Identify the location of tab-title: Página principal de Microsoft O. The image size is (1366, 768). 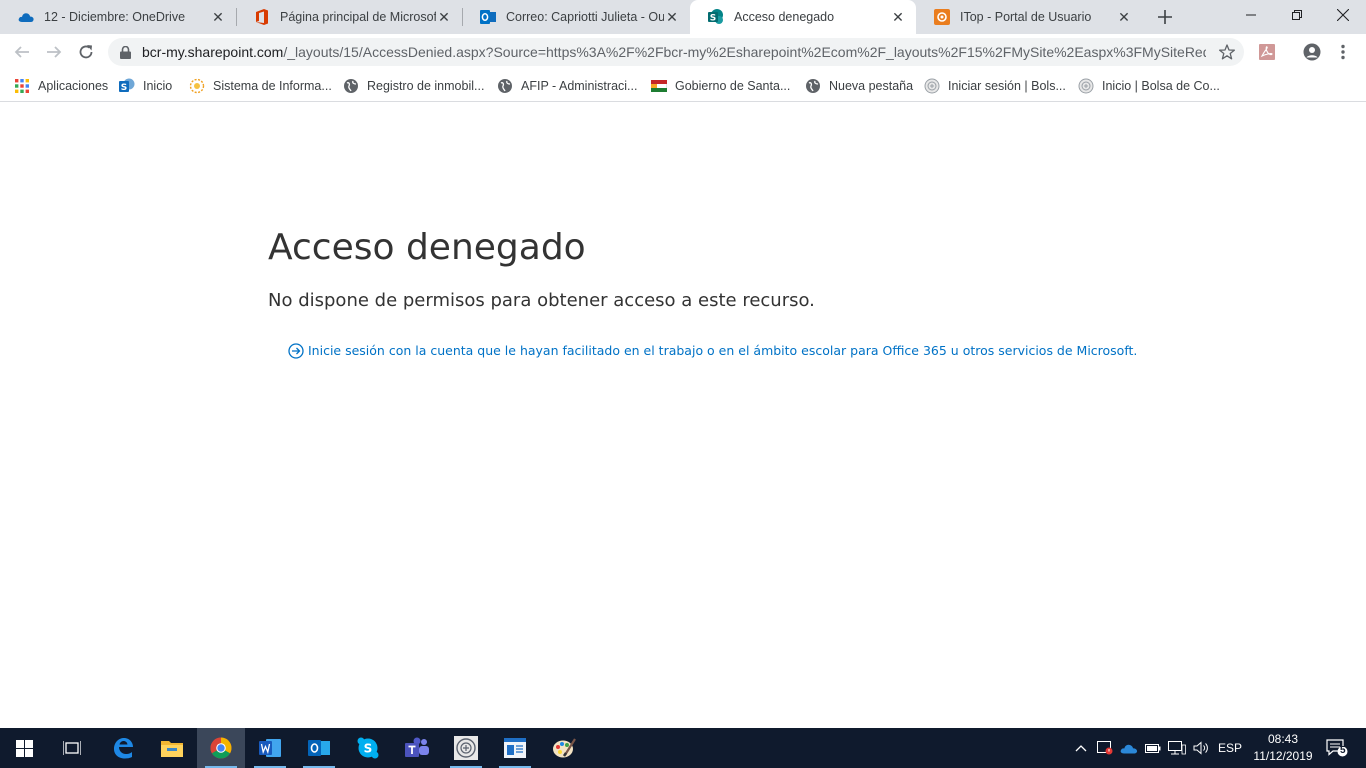
(358, 17).